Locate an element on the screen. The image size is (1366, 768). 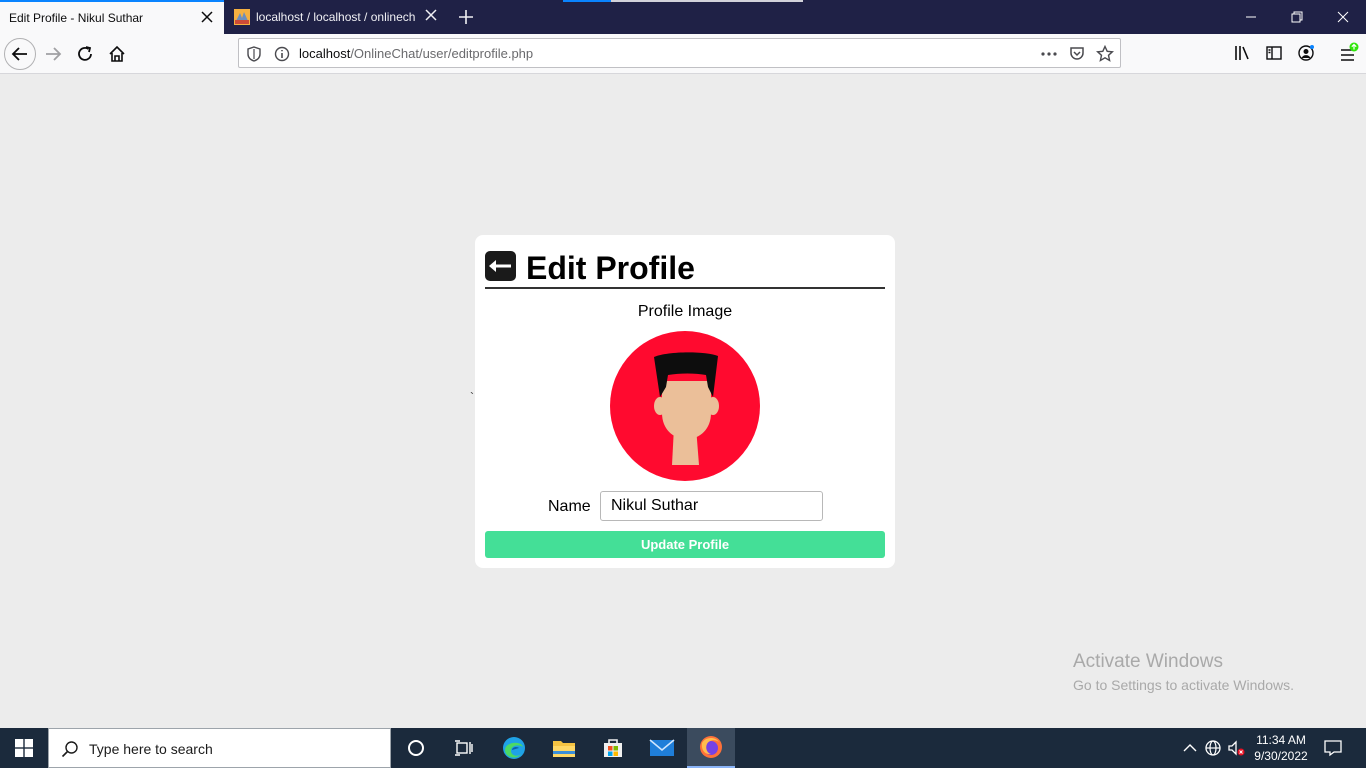
tab-phpmyadmin: localhost / localhost / onlinech is located at coordinates (336, 17).